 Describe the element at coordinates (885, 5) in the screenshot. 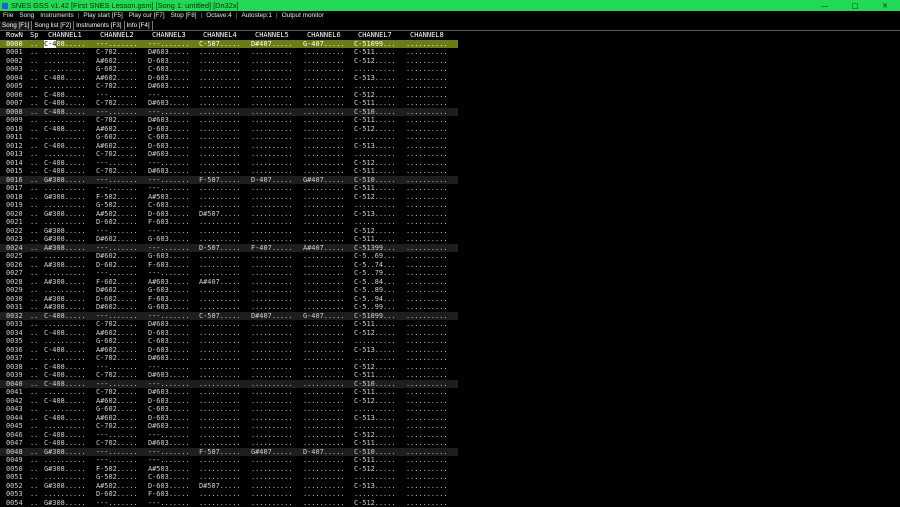

I see `close-icon: ✕` at that location.